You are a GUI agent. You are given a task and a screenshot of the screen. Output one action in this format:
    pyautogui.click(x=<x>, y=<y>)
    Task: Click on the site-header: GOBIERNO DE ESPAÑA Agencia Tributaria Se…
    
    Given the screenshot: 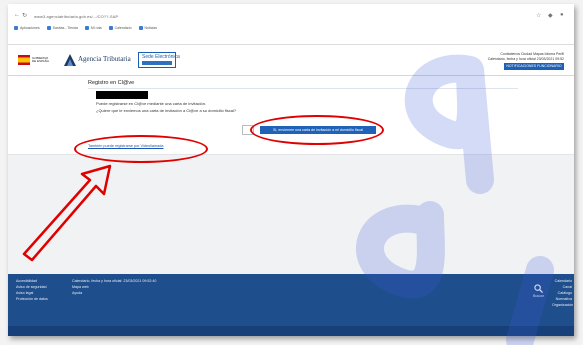 What is the action you would take?
    pyautogui.click(x=291, y=60)
    